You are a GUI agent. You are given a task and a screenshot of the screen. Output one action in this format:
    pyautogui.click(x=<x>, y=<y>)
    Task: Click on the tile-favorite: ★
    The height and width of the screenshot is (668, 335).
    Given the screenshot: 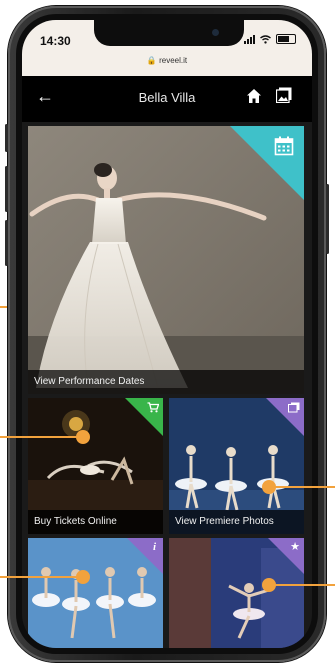 What is the action you would take?
    pyautogui.click(x=236, y=593)
    